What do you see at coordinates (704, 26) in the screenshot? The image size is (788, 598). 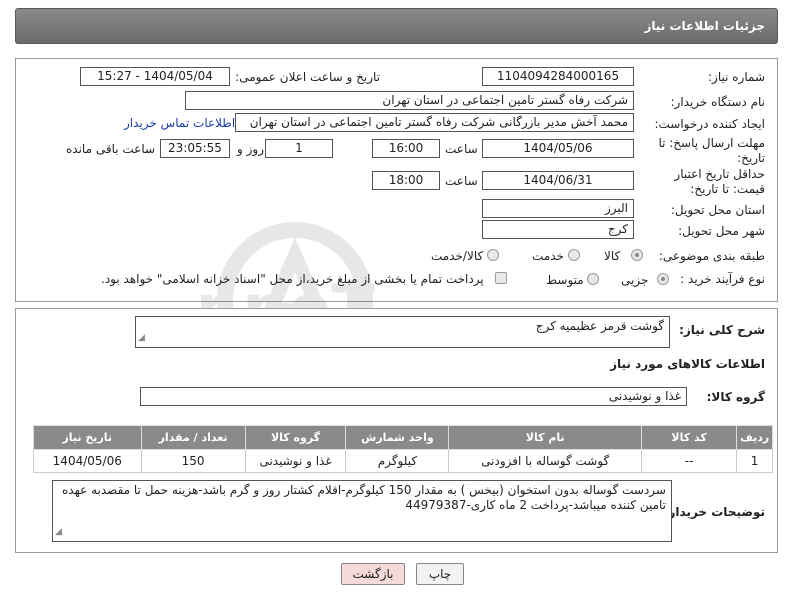 I see `page-title: جزئیات اطلاعات نیاز` at bounding box center [704, 26].